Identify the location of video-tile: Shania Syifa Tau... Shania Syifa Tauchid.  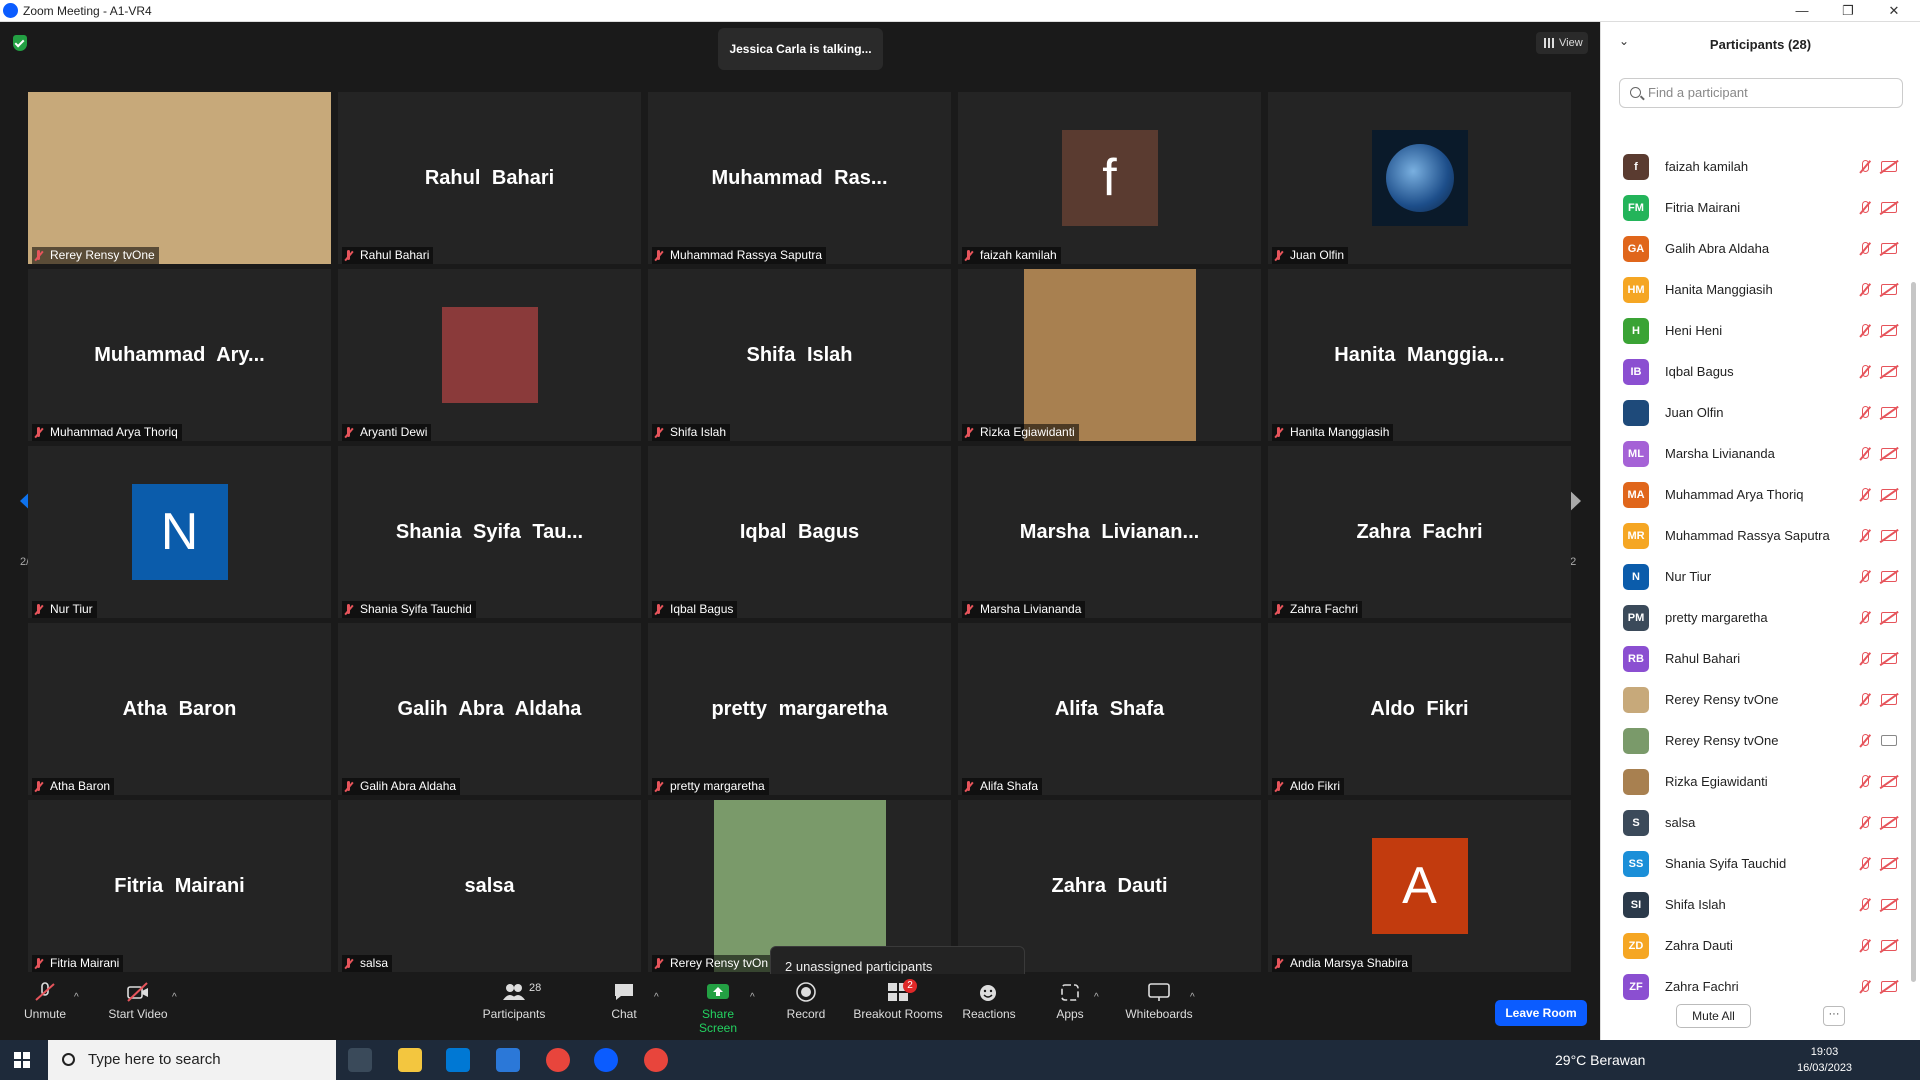
(489, 532).